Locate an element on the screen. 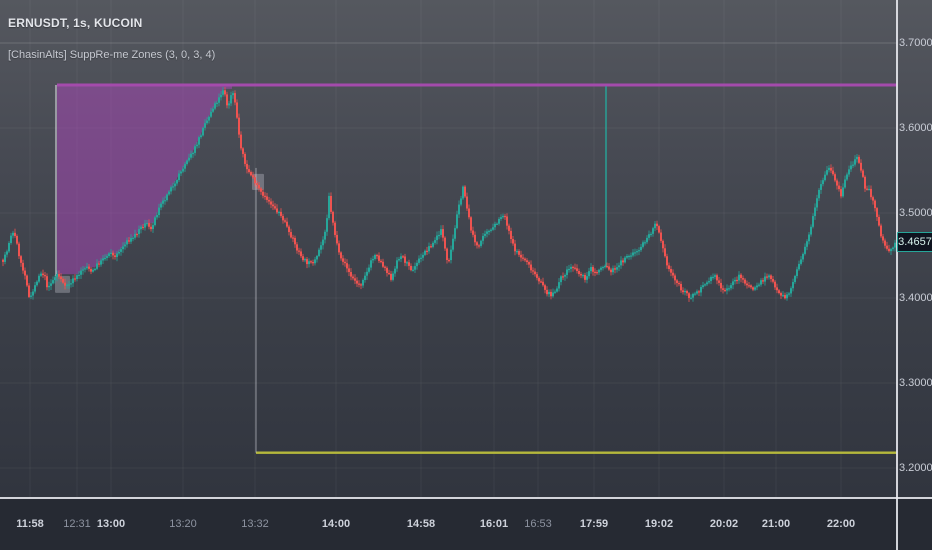  time-axis-tick: 13:20 is located at coordinates (183, 524).